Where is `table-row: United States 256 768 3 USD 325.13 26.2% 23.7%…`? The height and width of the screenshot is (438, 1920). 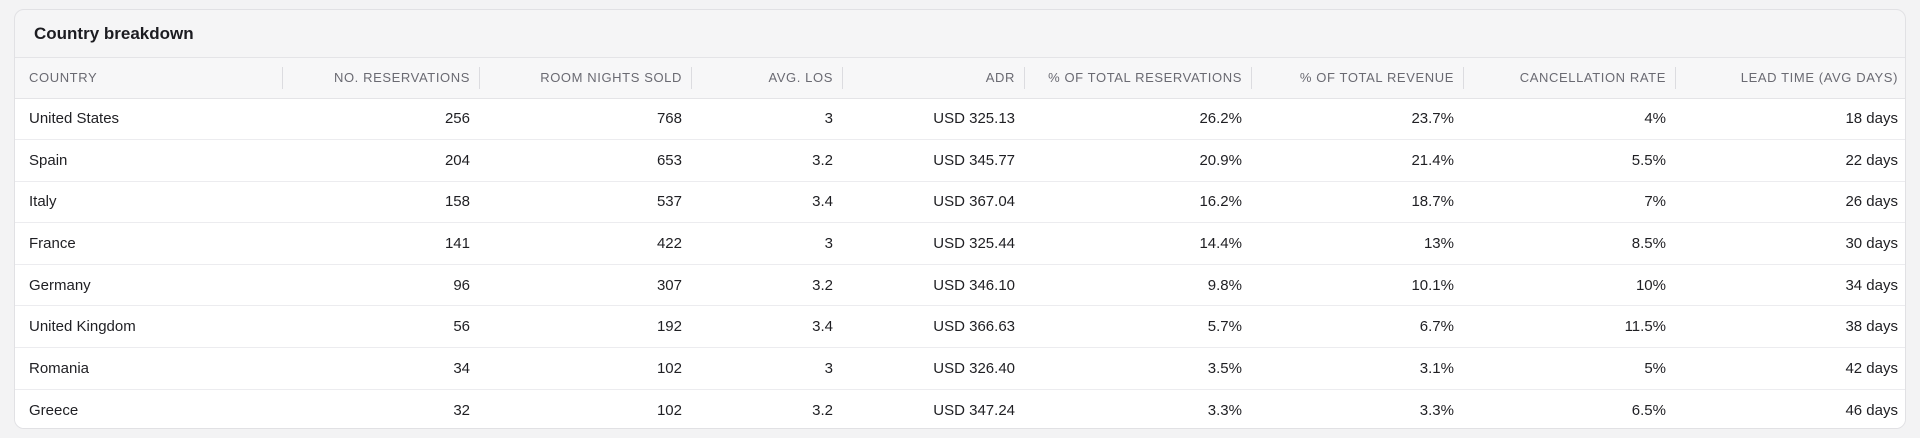
table-row: United States 256 768 3 USD 325.13 26.2% 23.7%… is located at coordinates (960, 119).